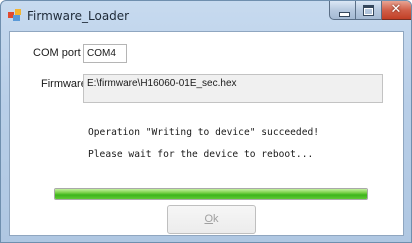 The height and width of the screenshot is (243, 412). What do you see at coordinates (14, 15) in the screenshot?
I see `app-icon` at bounding box center [14, 15].